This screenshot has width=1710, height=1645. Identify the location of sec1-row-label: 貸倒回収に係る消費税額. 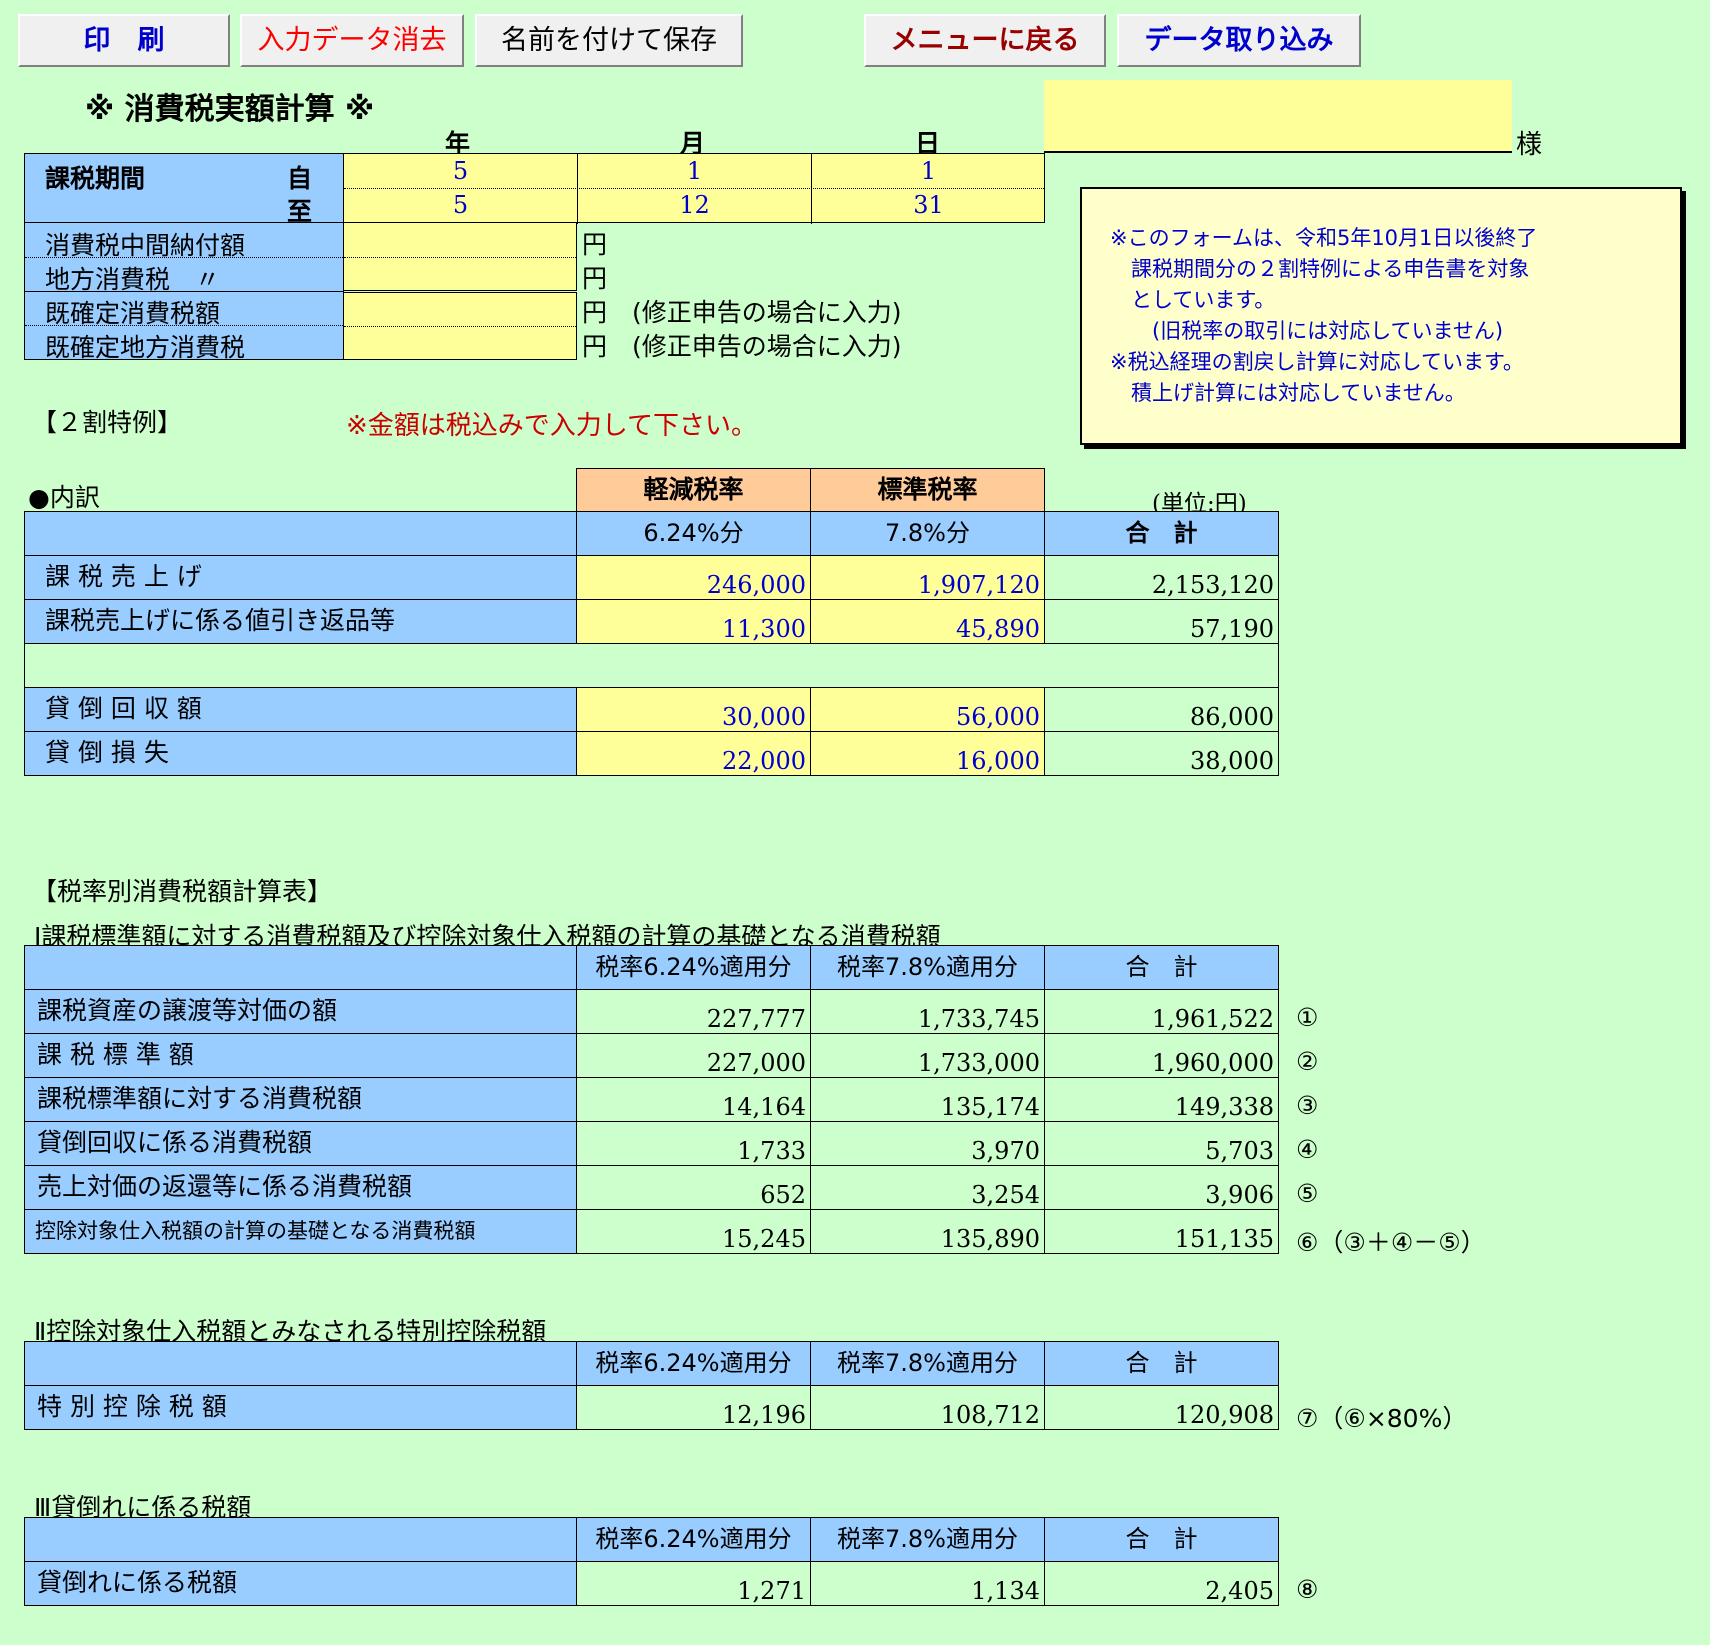
(300, 1143).